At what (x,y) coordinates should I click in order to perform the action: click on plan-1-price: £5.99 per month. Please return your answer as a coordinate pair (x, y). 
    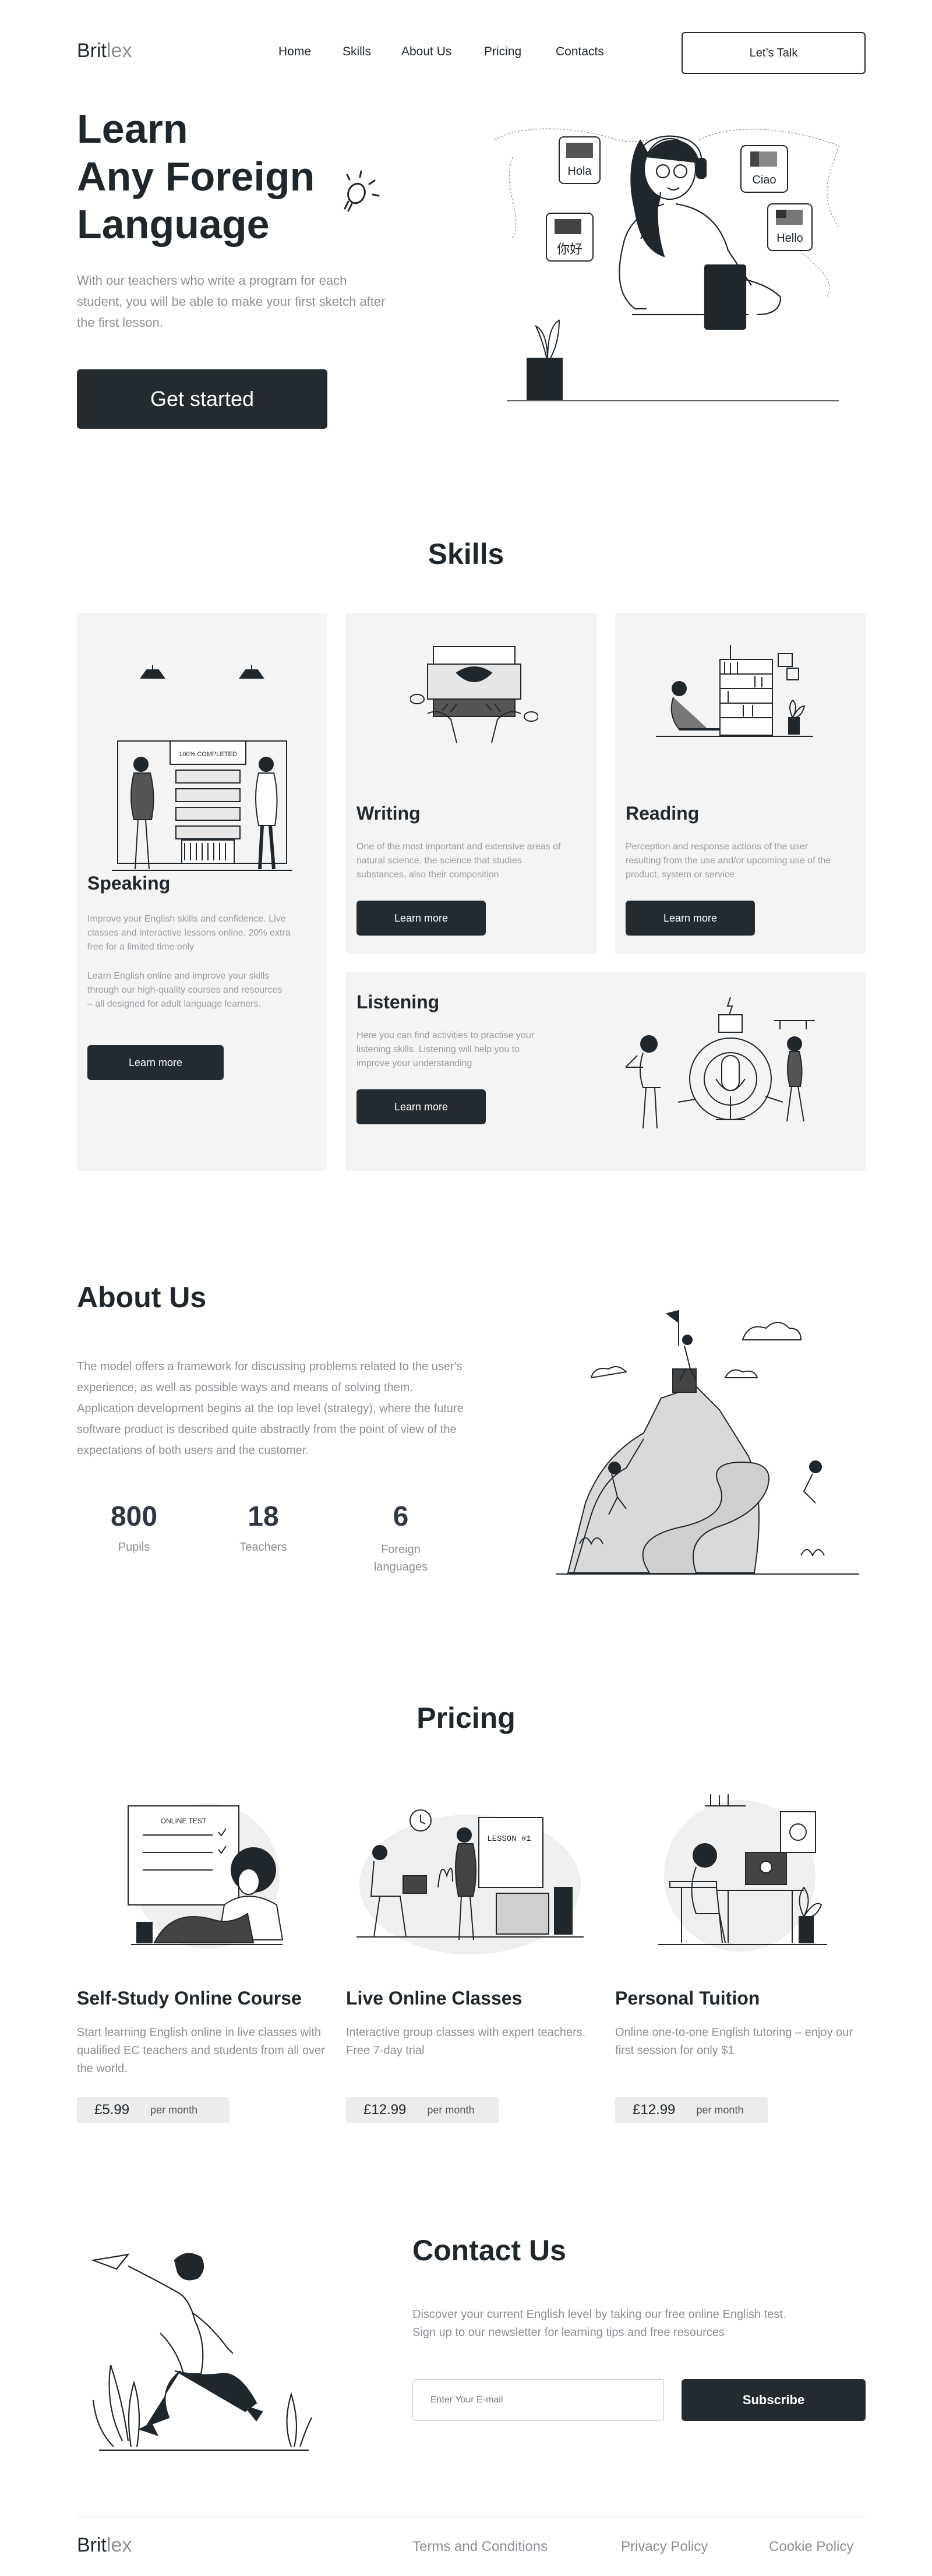
    Looking at the image, I should click on (153, 2110).